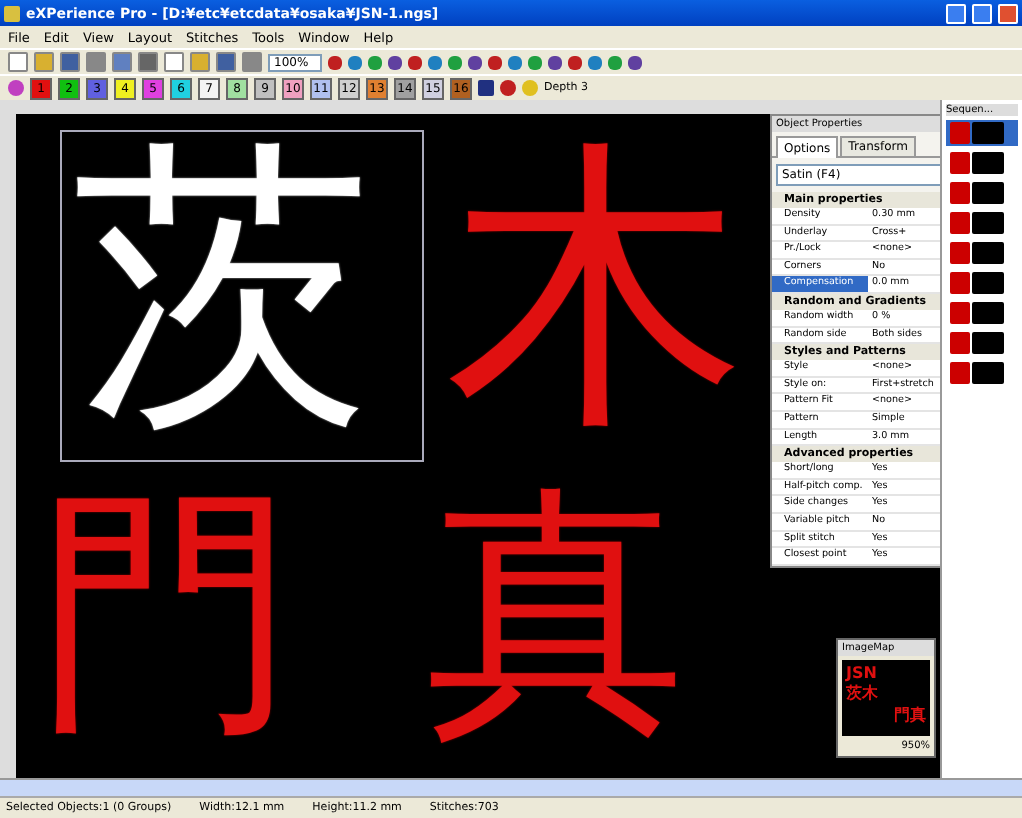 Image resolution: width=1022 pixels, height=818 pixels. I want to click on preview-text: 茨木, so click(863, 693).